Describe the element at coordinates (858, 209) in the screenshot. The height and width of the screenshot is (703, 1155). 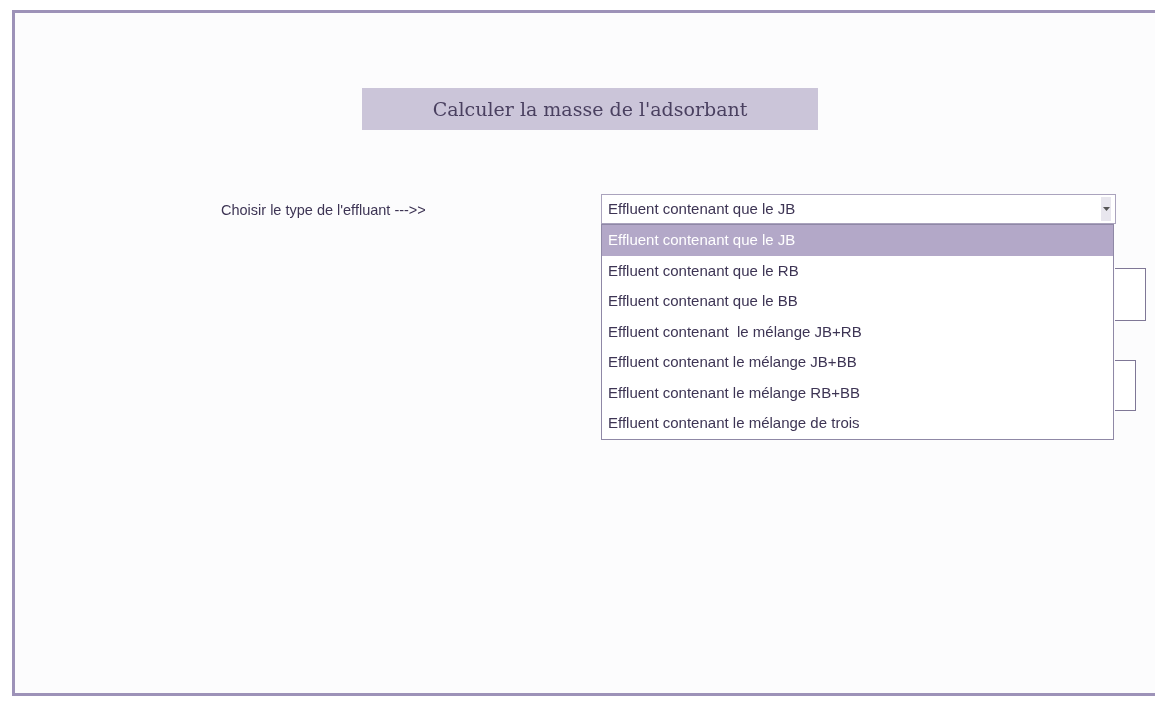
I see `effluent-dropdown: Effluent contenant que le JB` at that location.